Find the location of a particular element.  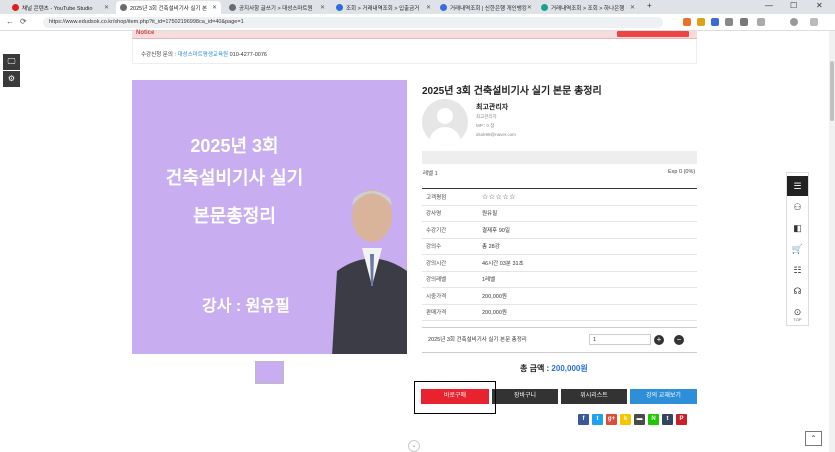

favorites-icon is located at coordinates (761, 22).